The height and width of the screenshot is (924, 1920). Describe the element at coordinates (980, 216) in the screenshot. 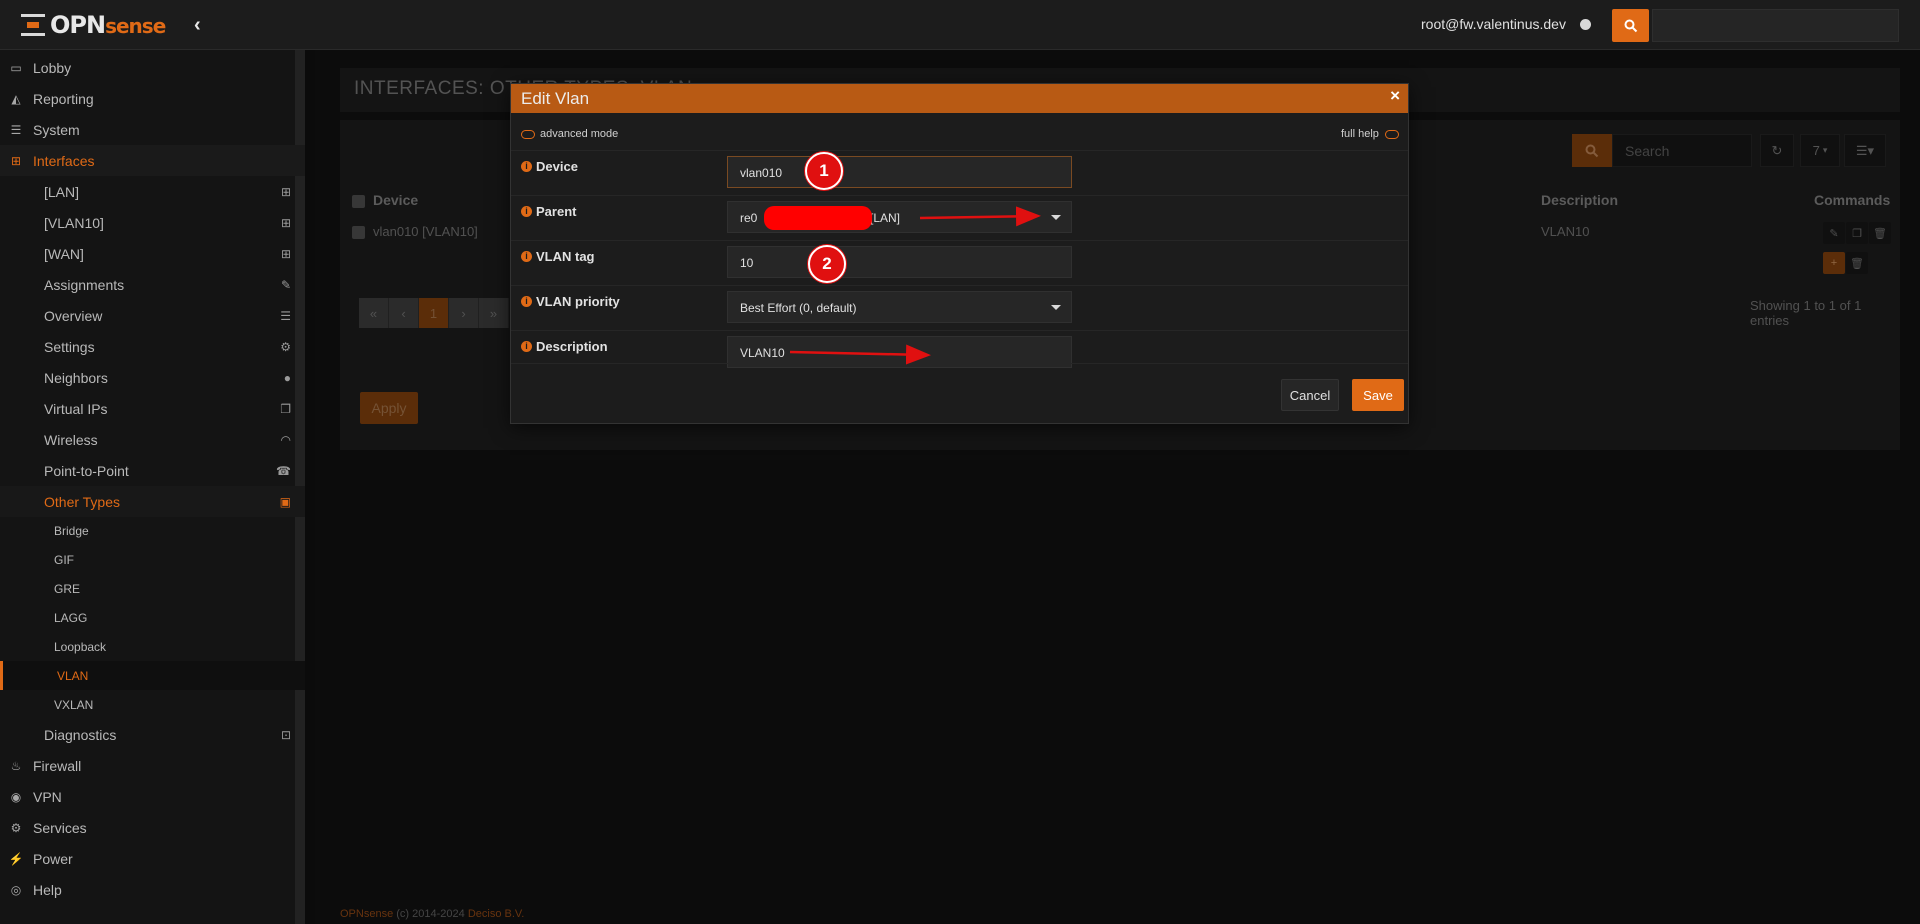

I see `annotation-arrow-parent` at that location.